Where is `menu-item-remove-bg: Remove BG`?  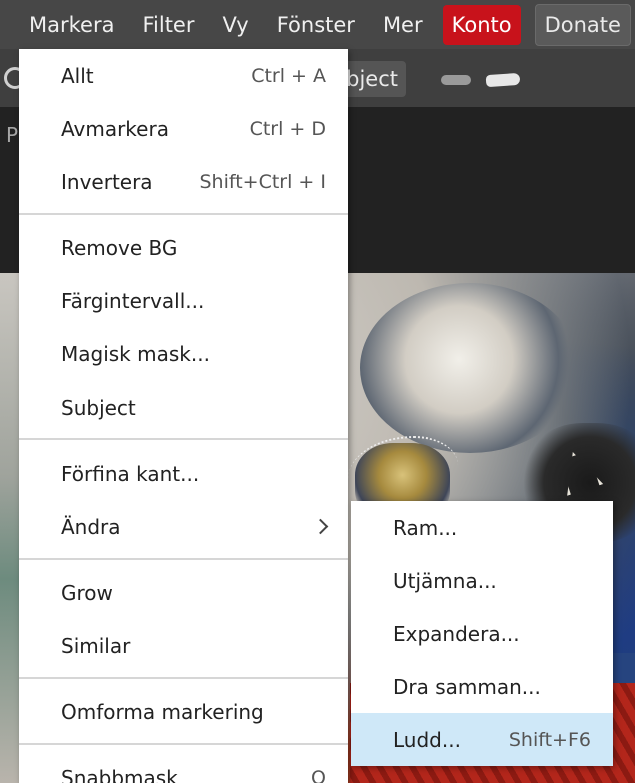 menu-item-remove-bg: Remove BG is located at coordinates (183, 247).